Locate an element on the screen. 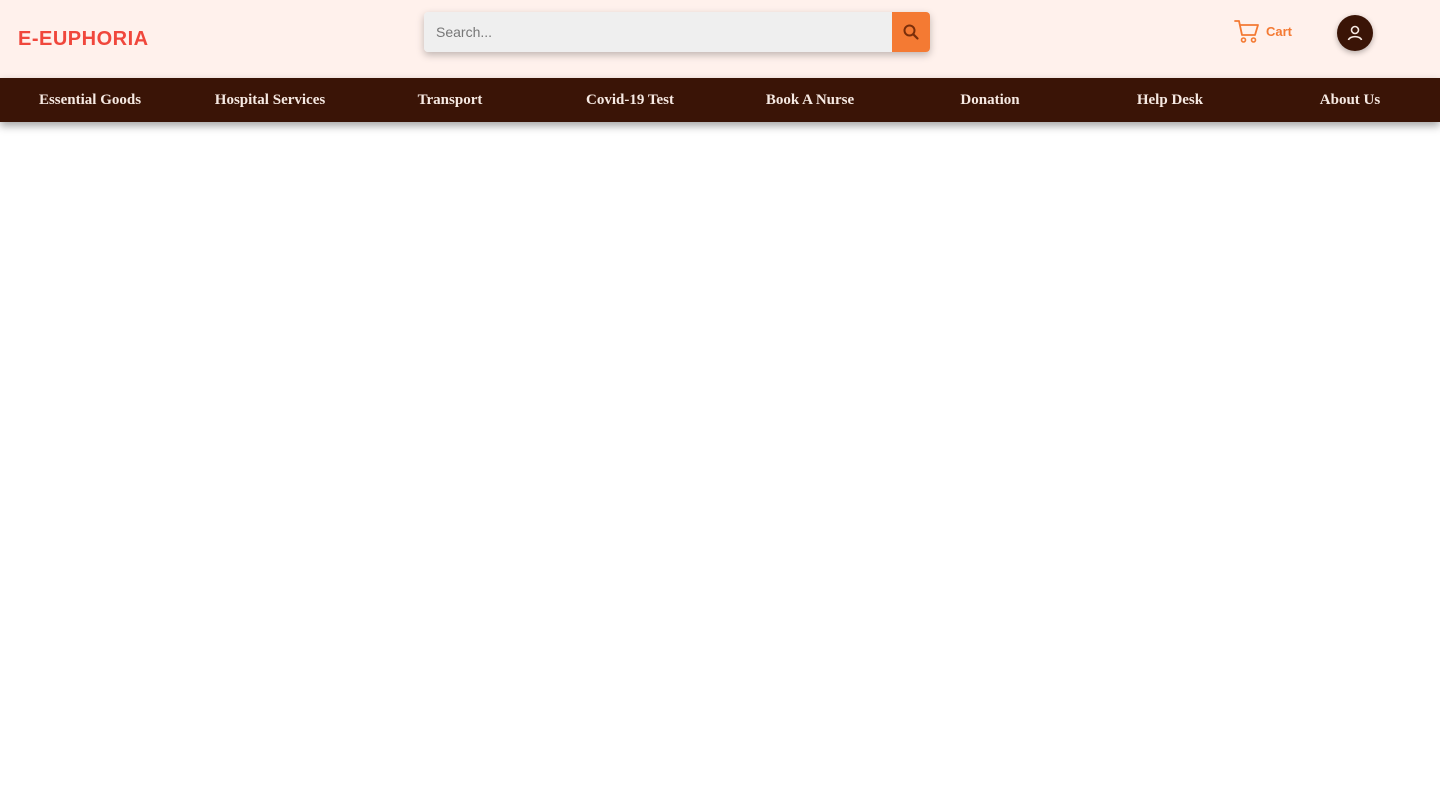  nav-item-donation: Donation is located at coordinates (990, 100).